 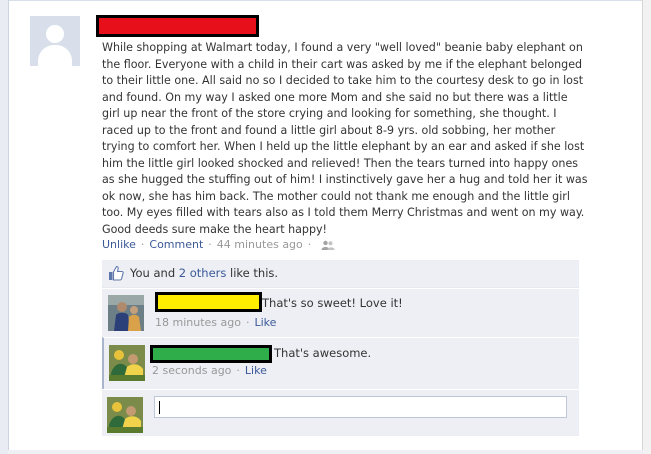 I want to click on user-photo-icon, so click(x=125, y=415).